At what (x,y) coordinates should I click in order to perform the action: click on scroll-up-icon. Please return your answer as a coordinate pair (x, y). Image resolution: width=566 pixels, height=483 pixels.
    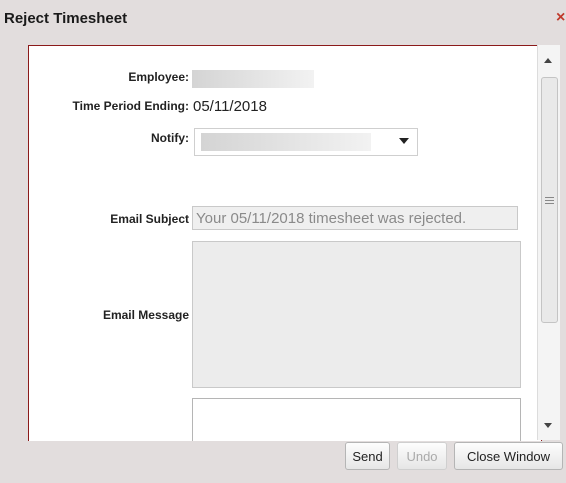
    Looking at the image, I should click on (548, 60).